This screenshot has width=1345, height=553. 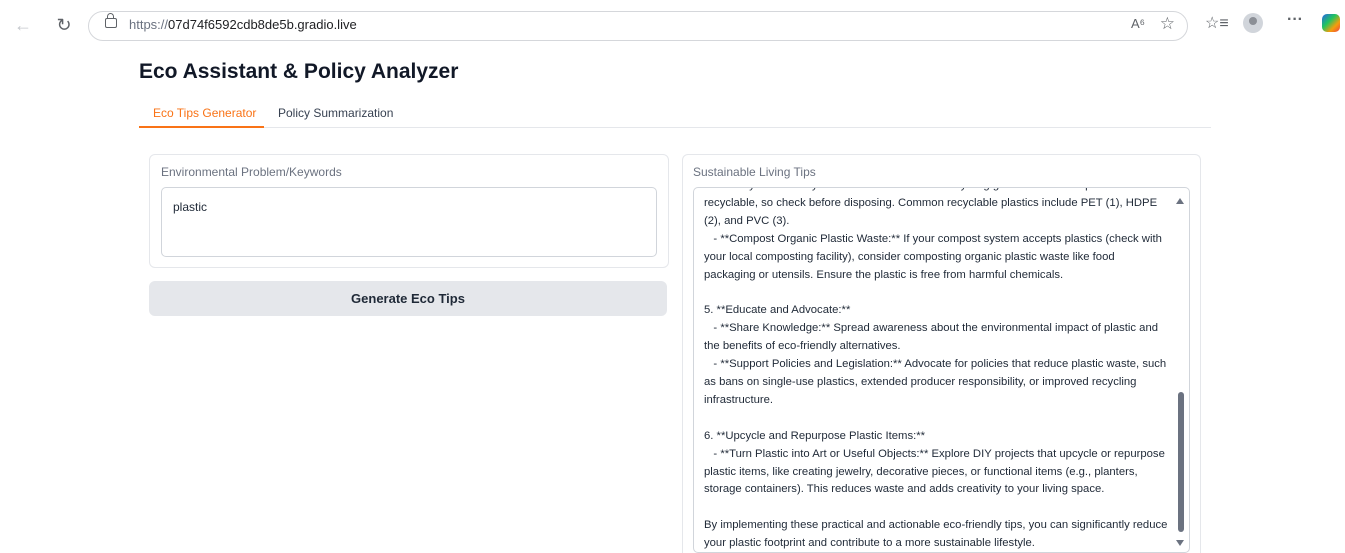 I want to click on url-host: 07d74f6592cdb8de5b.gradio.live, so click(x=262, y=24).